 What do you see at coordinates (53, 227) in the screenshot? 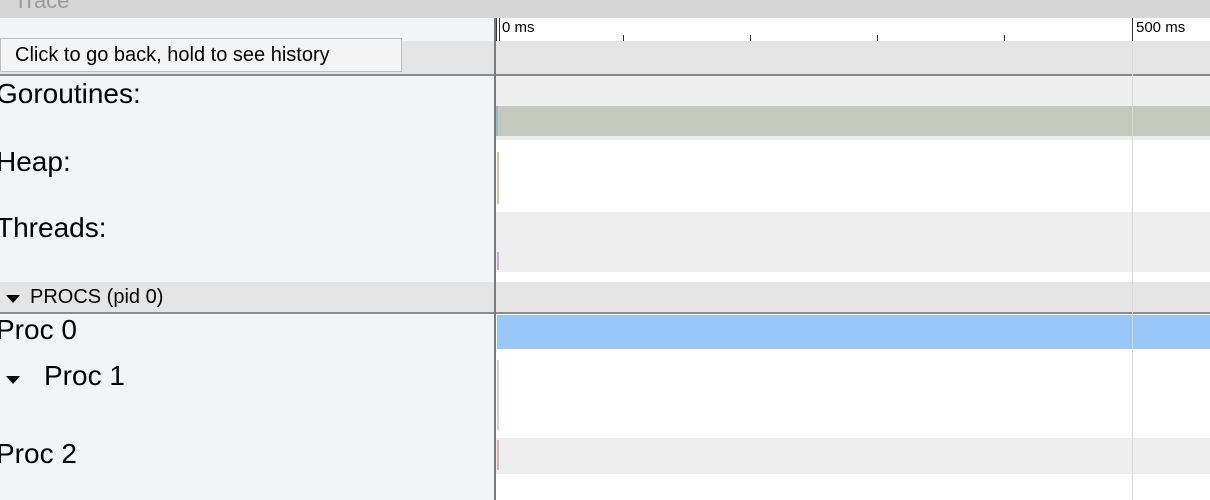
I see `threads-label: Threads:` at bounding box center [53, 227].